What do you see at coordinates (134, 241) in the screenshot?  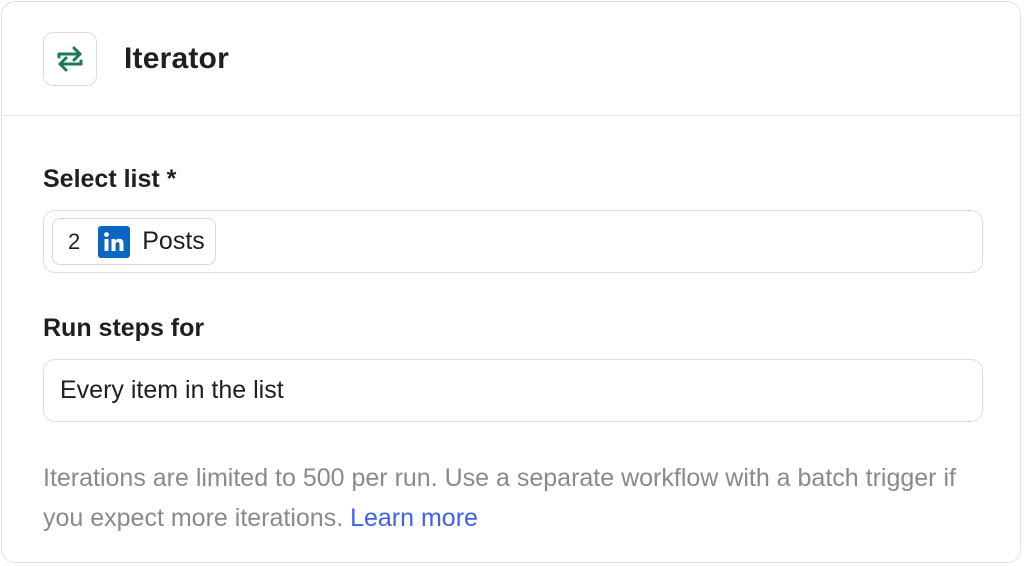 I see `list-chip: 2 Posts` at bounding box center [134, 241].